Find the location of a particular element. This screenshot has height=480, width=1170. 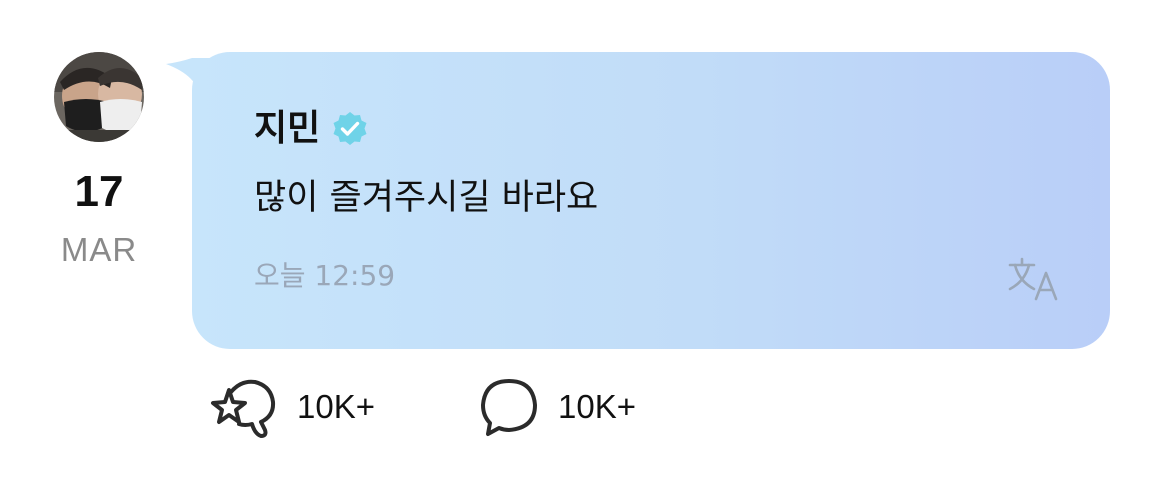

like-button: 10K+ is located at coordinates (290, 407).